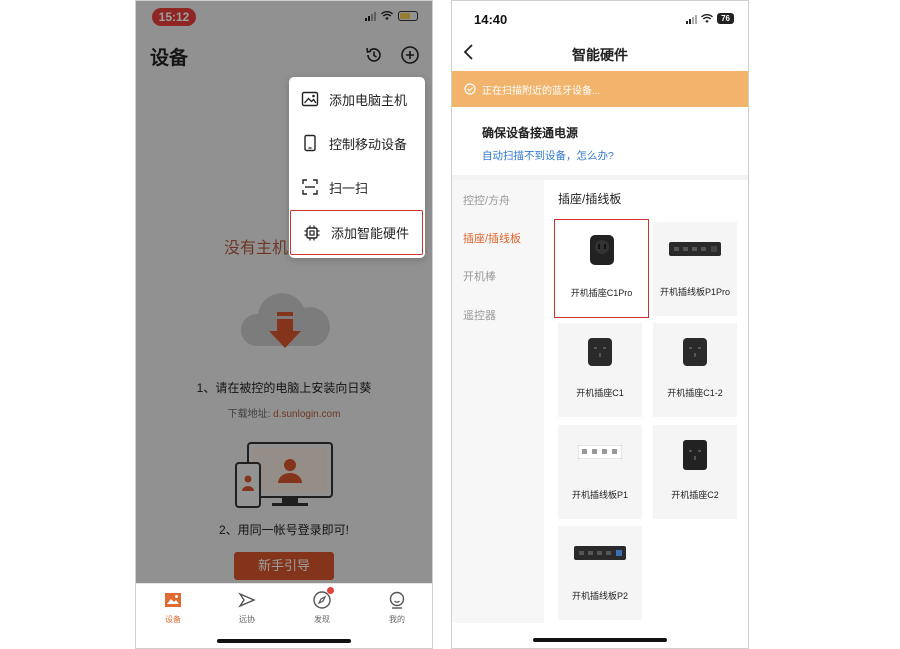  I want to click on product-label: 开机插线板P2, so click(599, 596).